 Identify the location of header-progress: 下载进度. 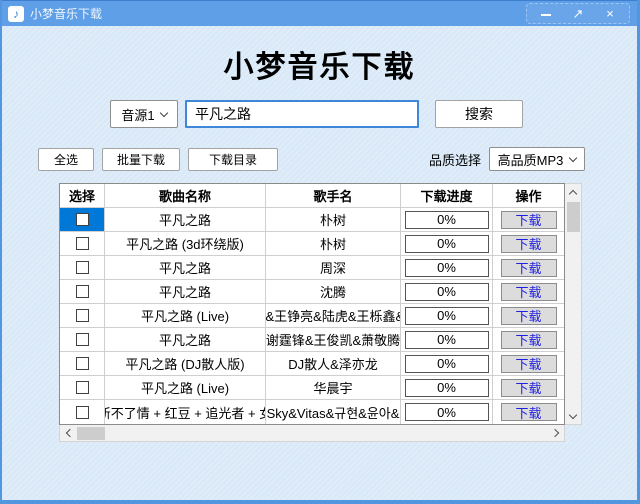
(447, 196).